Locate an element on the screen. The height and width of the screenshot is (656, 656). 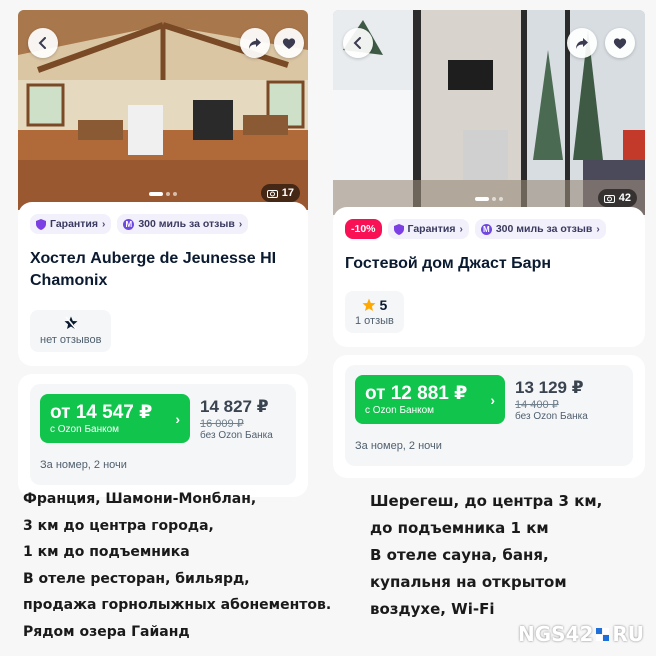
reviews-count: нет отзывов is located at coordinates (71, 340).